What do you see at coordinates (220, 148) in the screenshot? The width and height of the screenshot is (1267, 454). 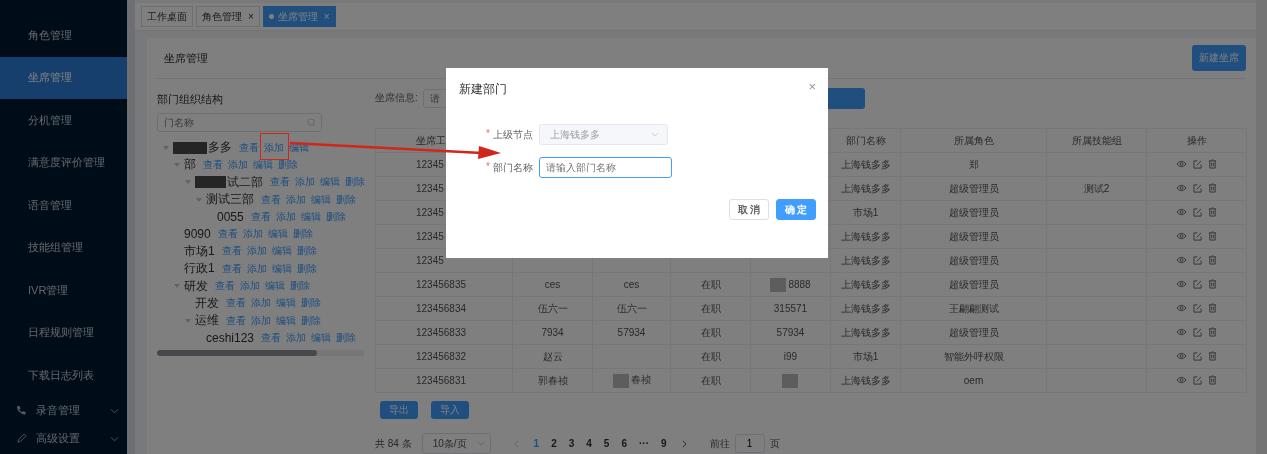 I see `tree-node-label: 多多` at bounding box center [220, 148].